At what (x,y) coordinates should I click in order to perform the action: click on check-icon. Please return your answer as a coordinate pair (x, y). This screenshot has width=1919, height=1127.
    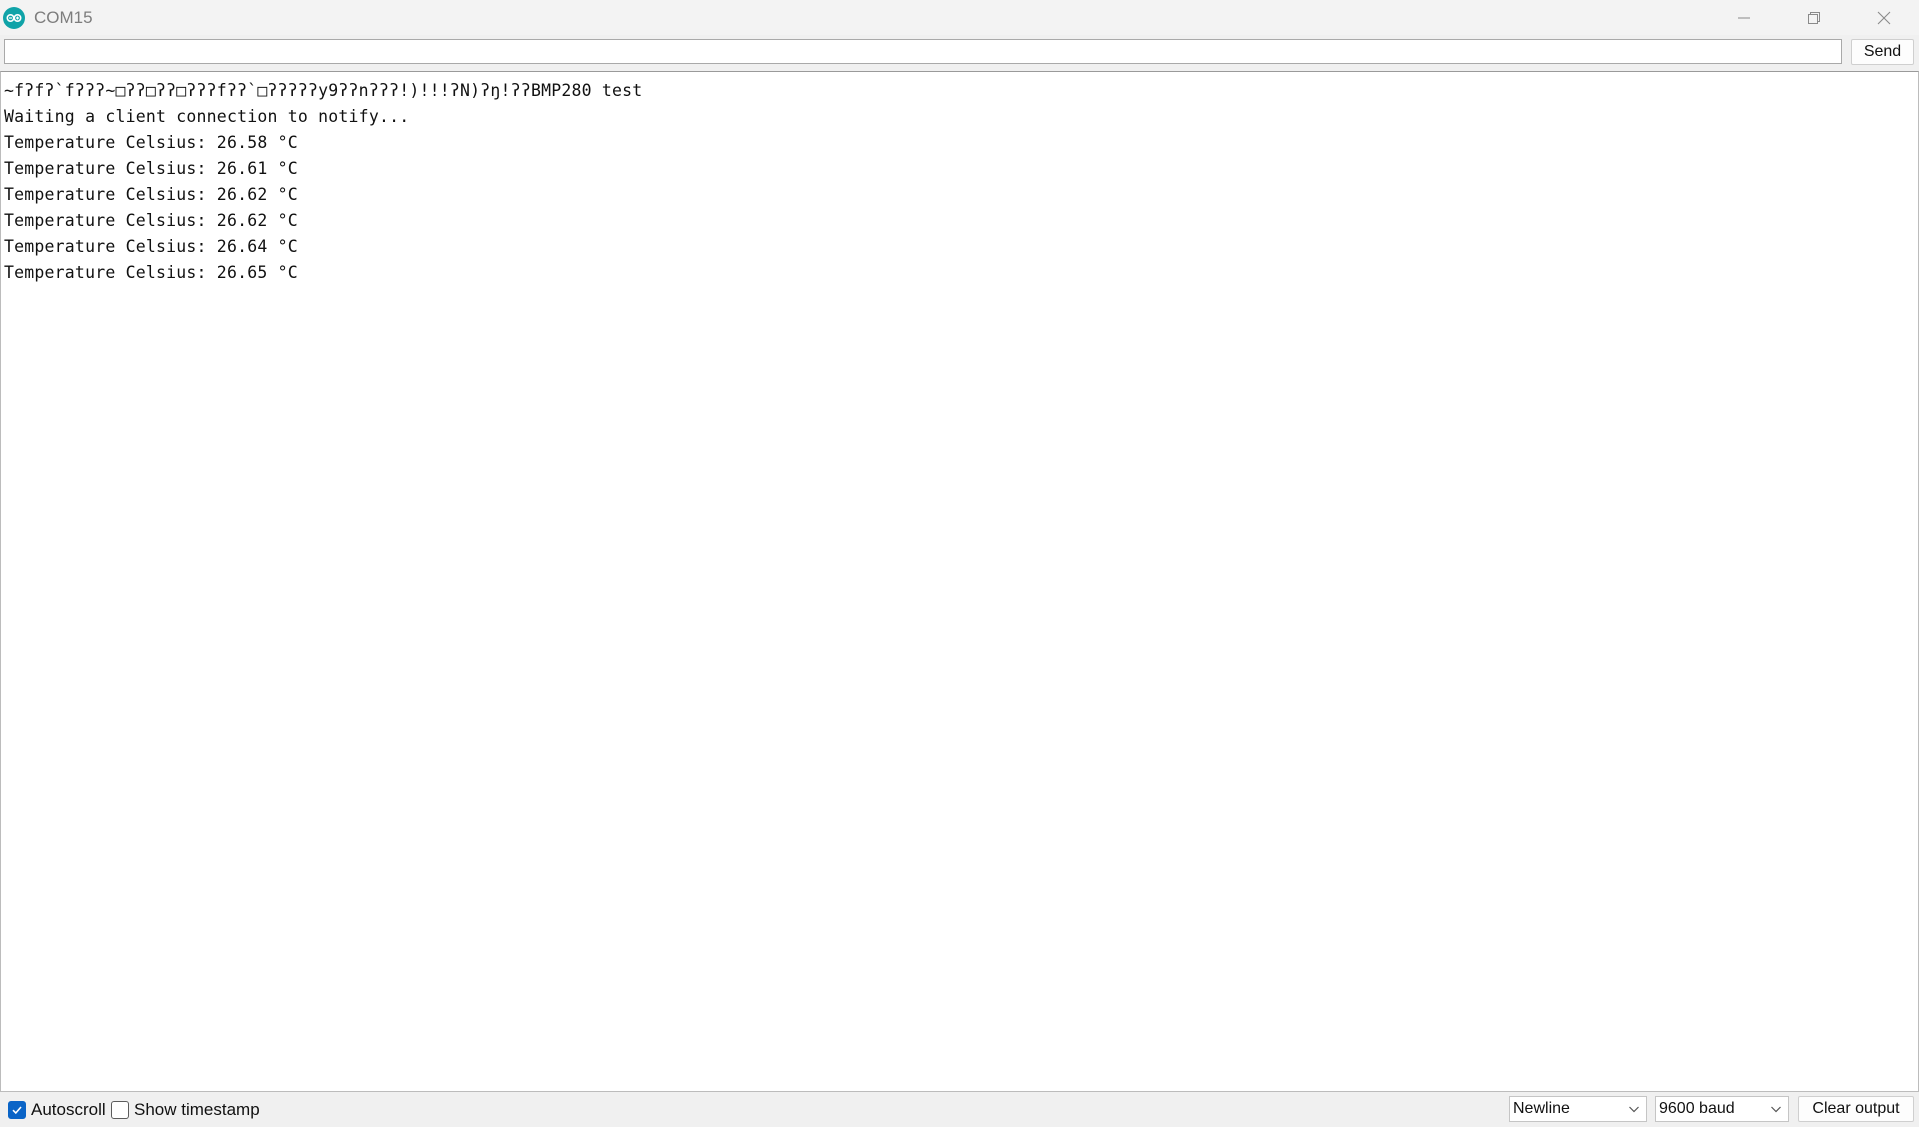
    Looking at the image, I should click on (17, 1110).